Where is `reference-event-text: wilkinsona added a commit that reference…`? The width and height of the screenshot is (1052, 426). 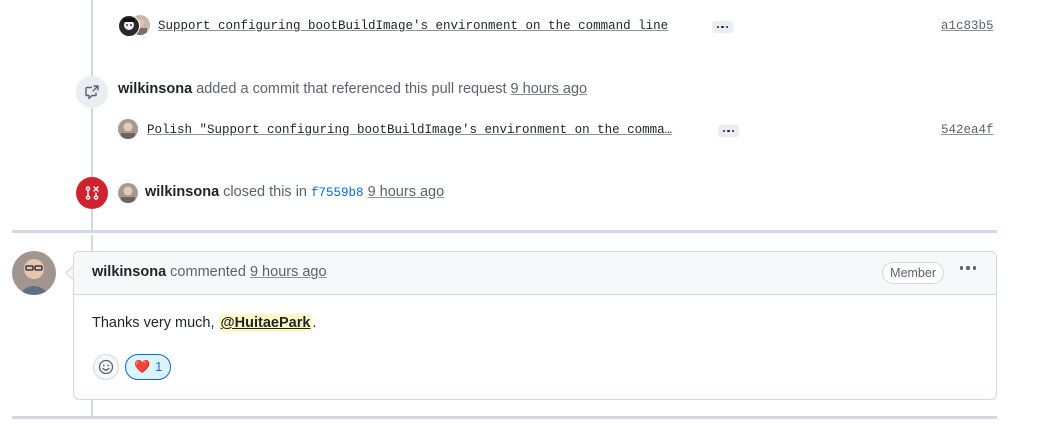
reference-event-text: wilkinsona added a commit that reference… is located at coordinates (352, 89).